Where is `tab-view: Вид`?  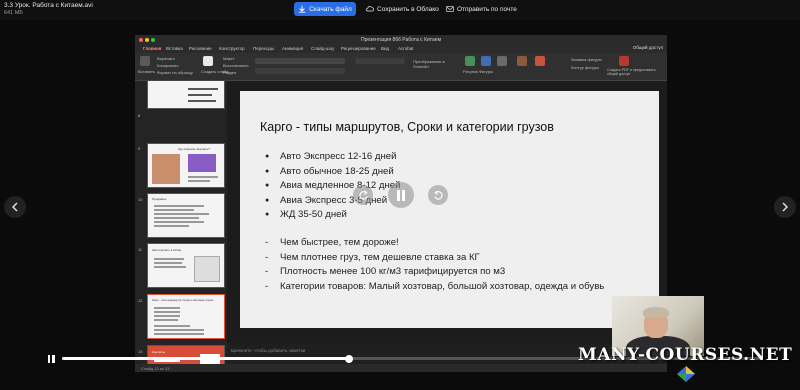
tab-view: Вид is located at coordinates (385, 48).